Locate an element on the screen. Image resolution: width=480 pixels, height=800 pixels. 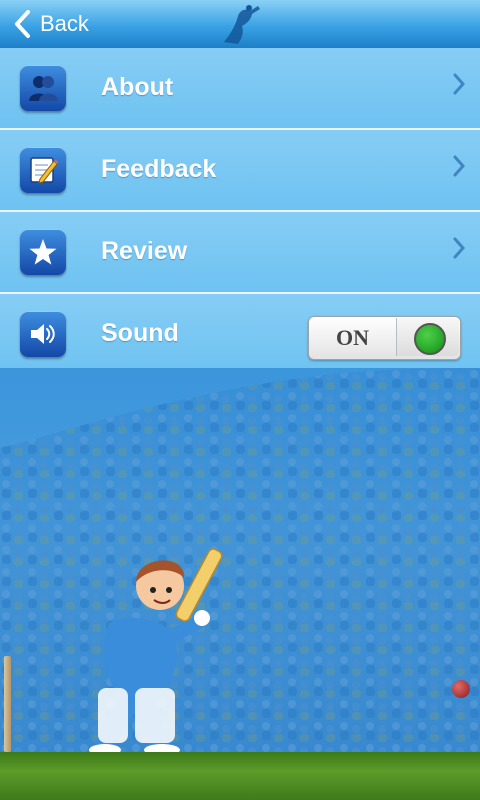
grass-ground is located at coordinates (240, 776).